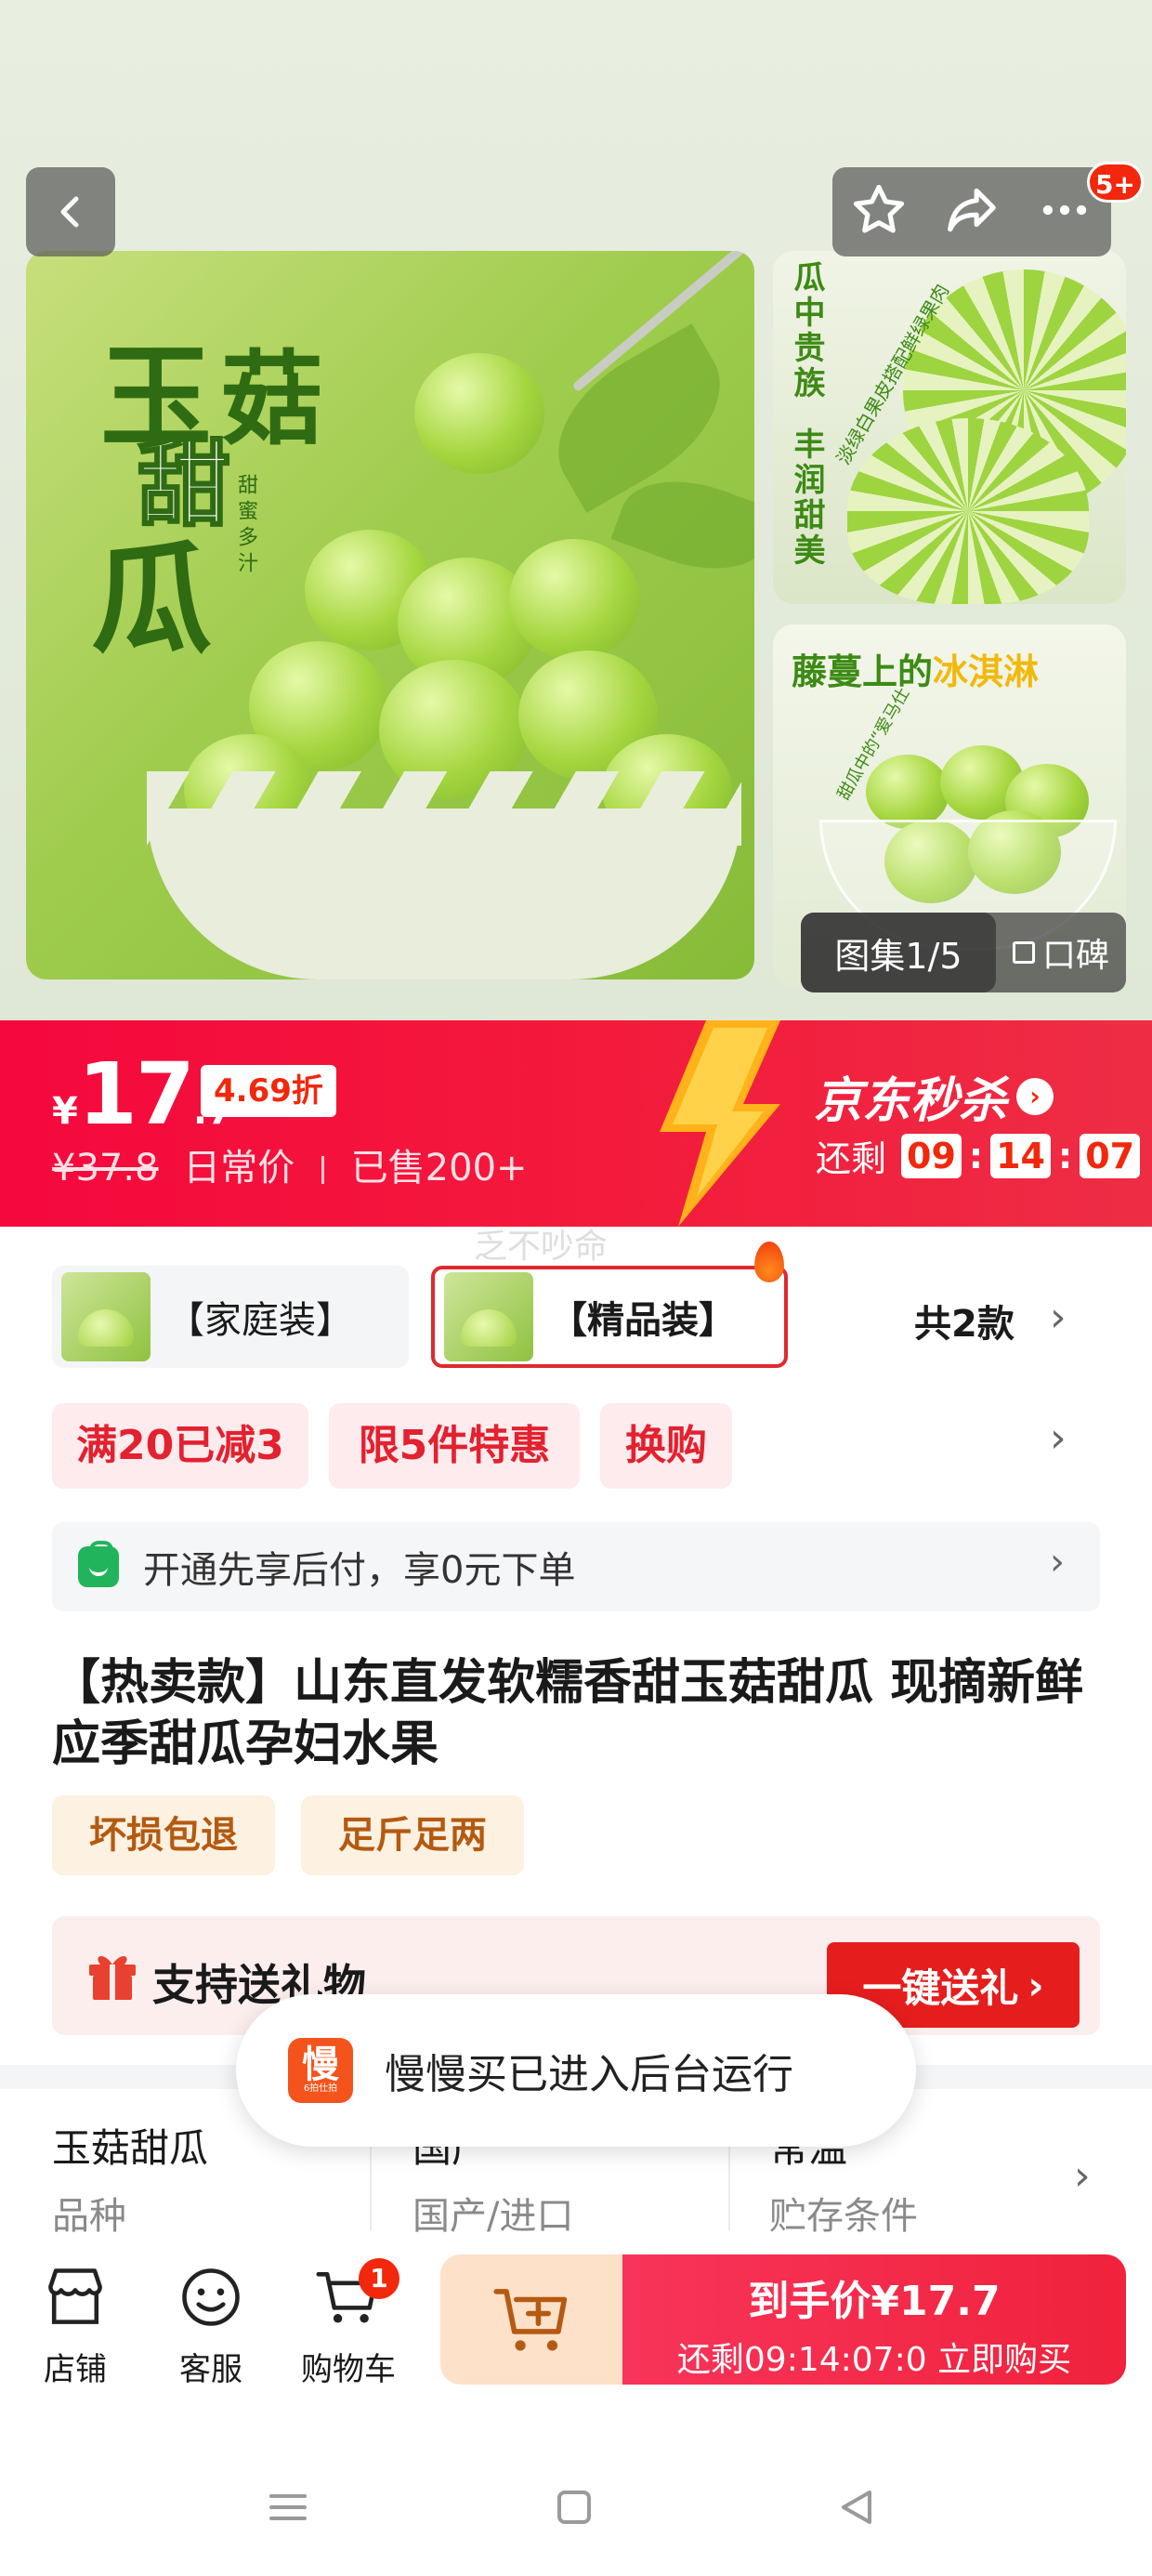 This screenshot has height=2576, width=1152. What do you see at coordinates (856, 2507) in the screenshot?
I see `back-triangle-icon` at bounding box center [856, 2507].